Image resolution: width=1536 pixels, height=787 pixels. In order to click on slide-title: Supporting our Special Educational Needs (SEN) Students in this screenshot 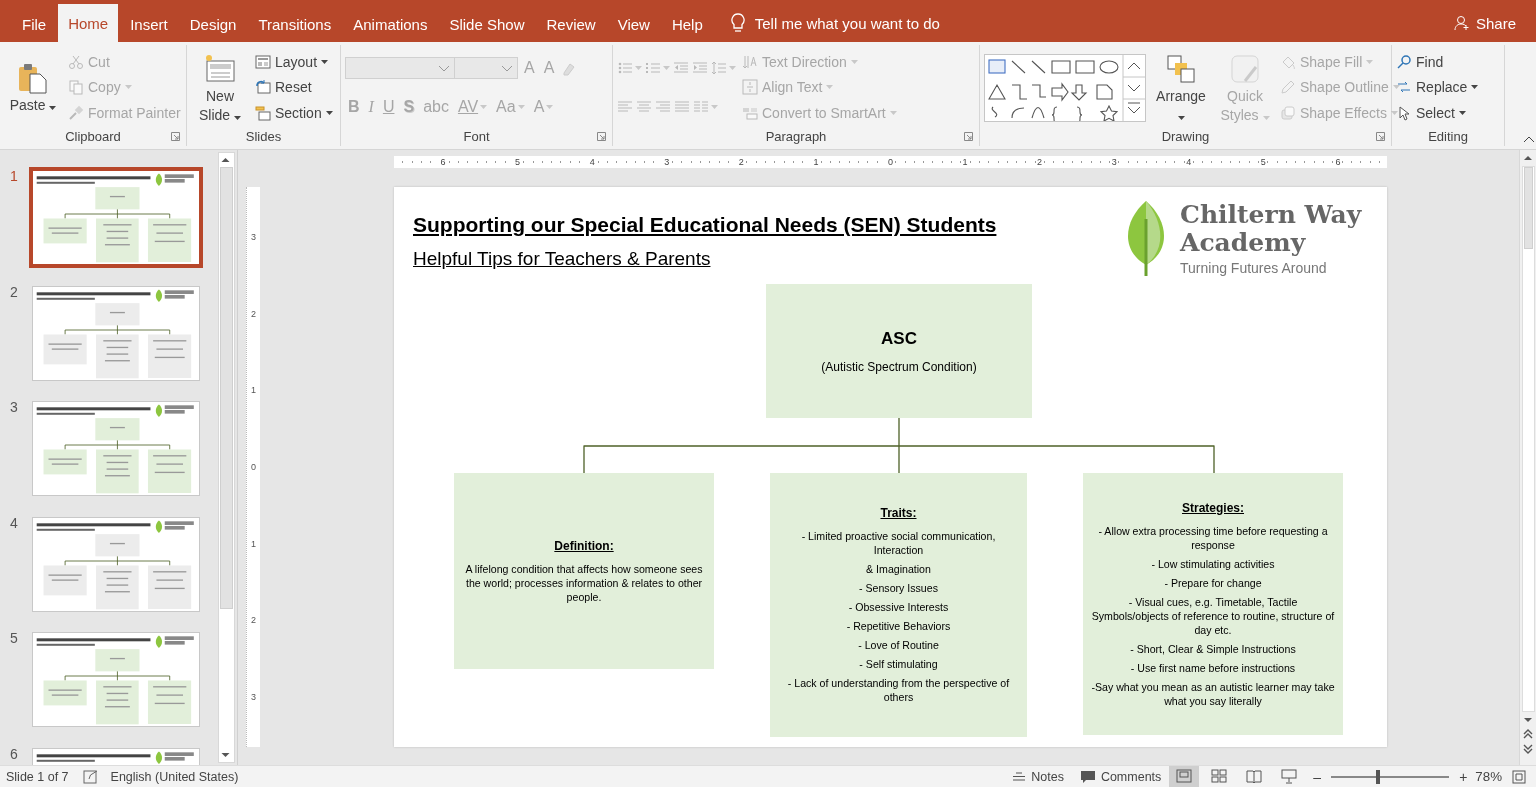, I will do `click(705, 225)`.